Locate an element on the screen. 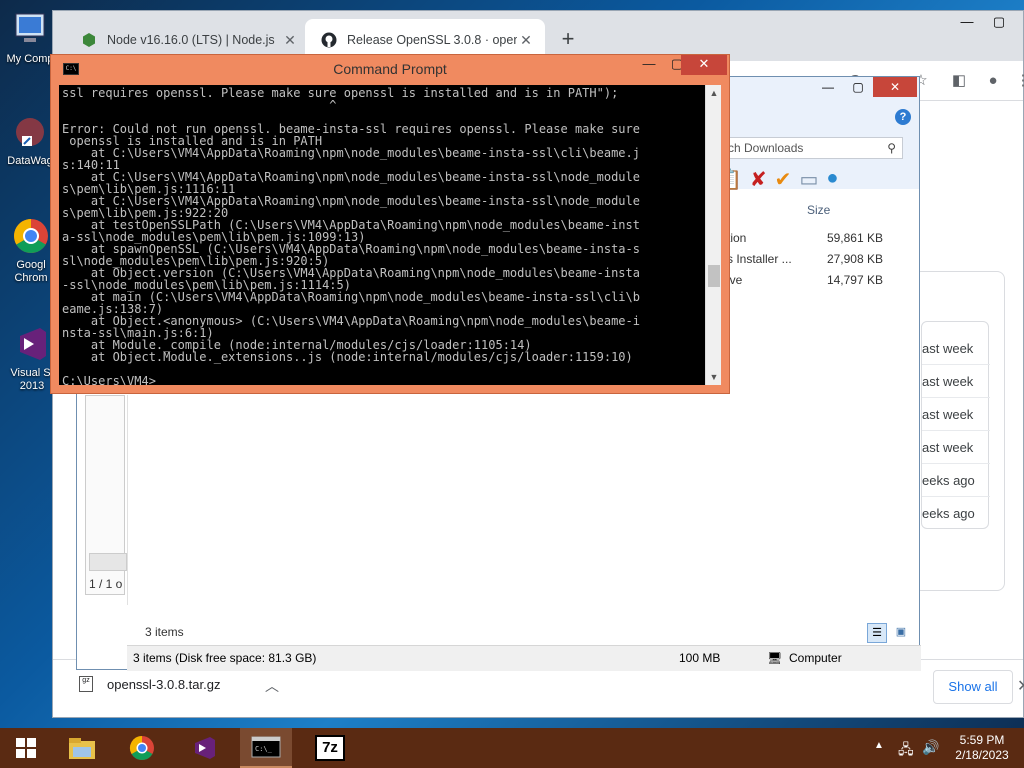 The width and height of the screenshot is (1024, 768). chevron-up-icon: ︿ is located at coordinates (272, 686).